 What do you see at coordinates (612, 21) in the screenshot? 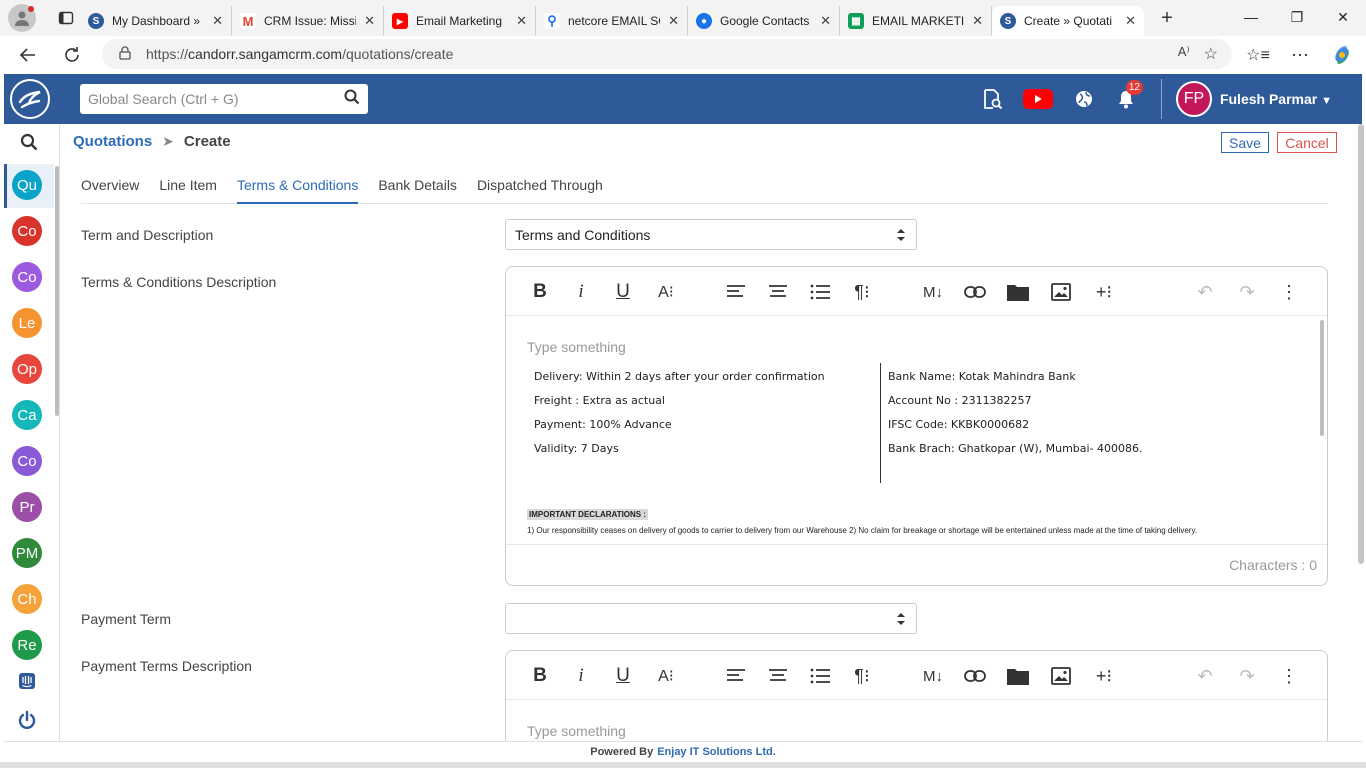
I see `browser-tab: ⚲ netcore EMAIL SC ✕` at bounding box center [612, 21].